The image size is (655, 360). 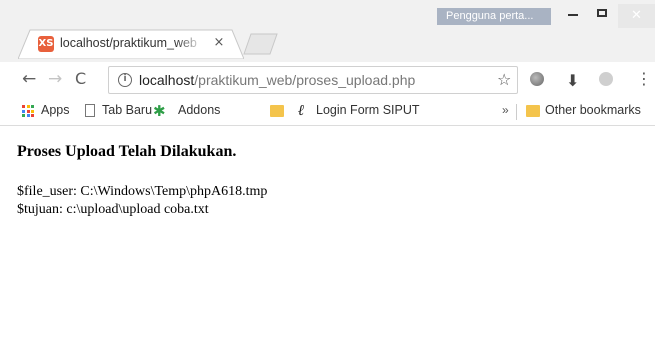 What do you see at coordinates (167, 80) in the screenshot?
I see `url-host: localhost` at bounding box center [167, 80].